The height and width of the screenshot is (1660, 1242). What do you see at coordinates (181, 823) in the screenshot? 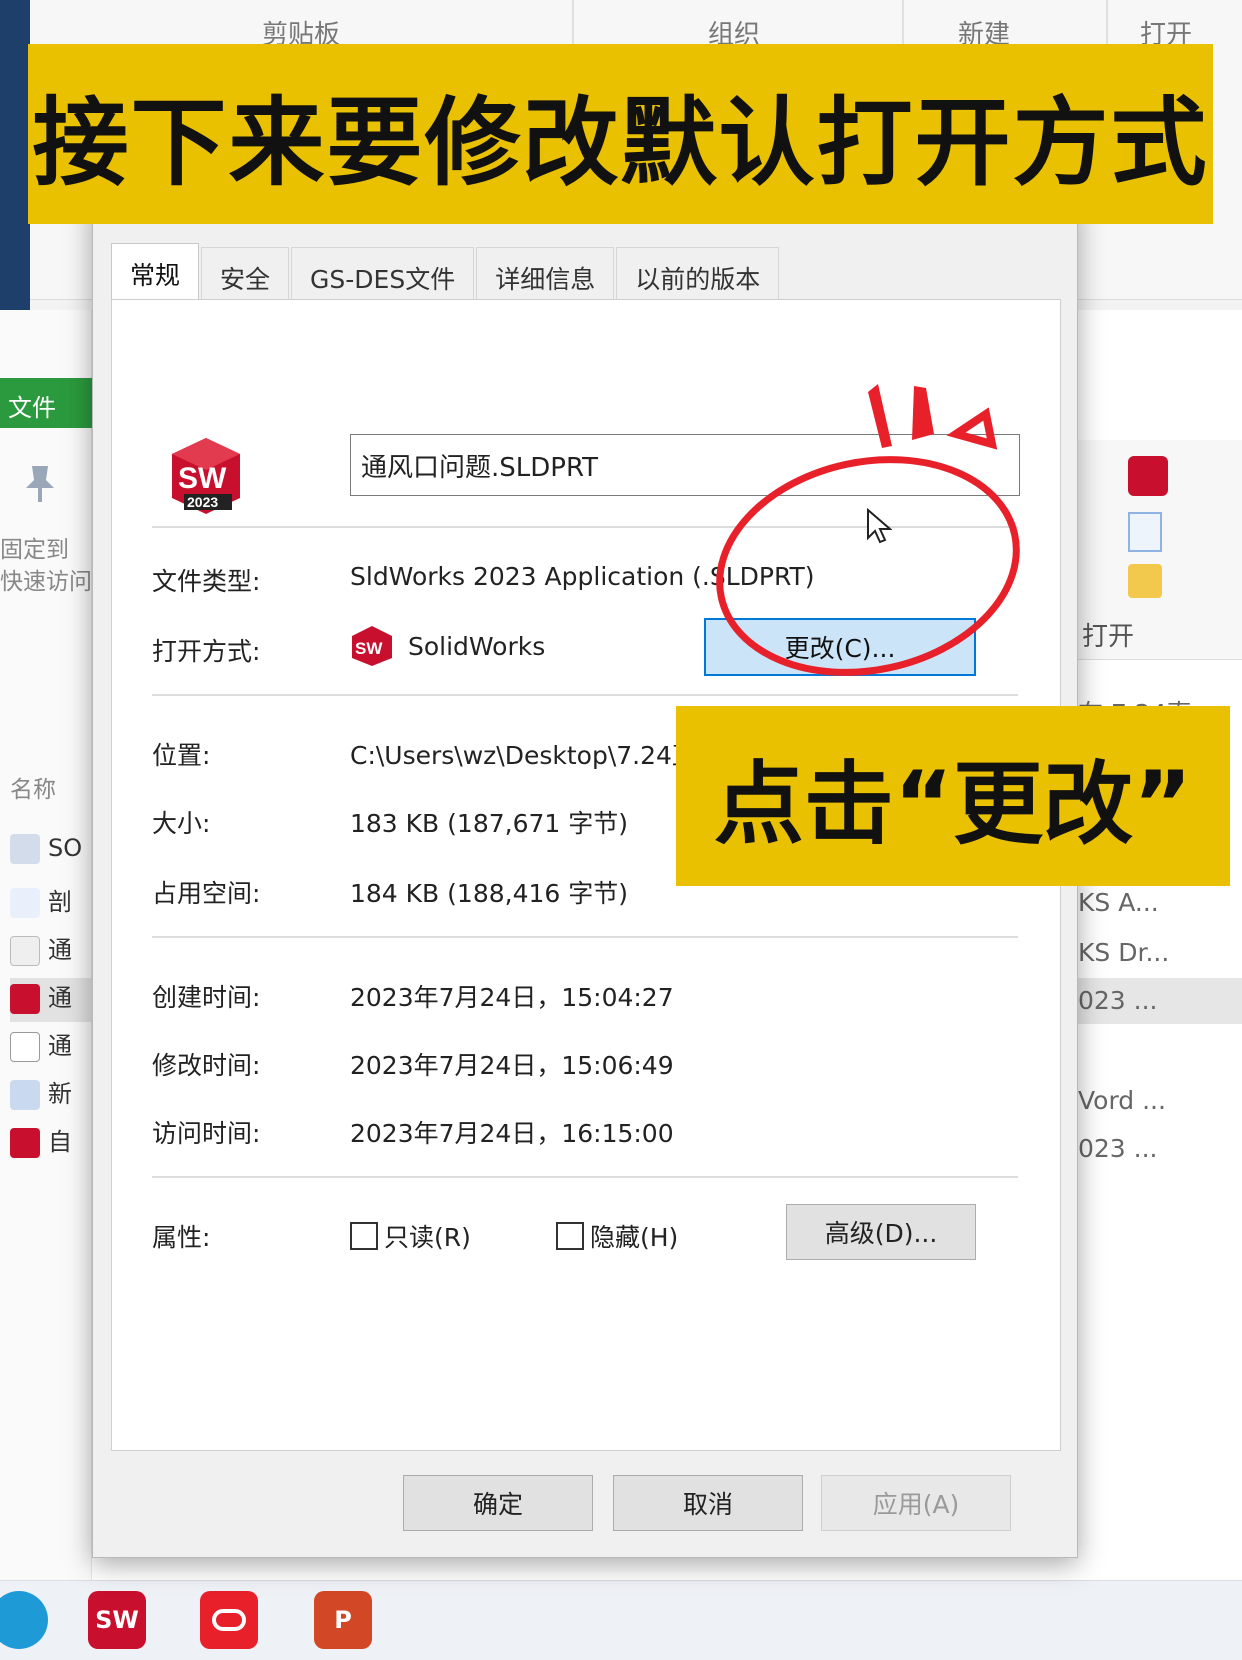
I see `size-label: 大小:` at bounding box center [181, 823].